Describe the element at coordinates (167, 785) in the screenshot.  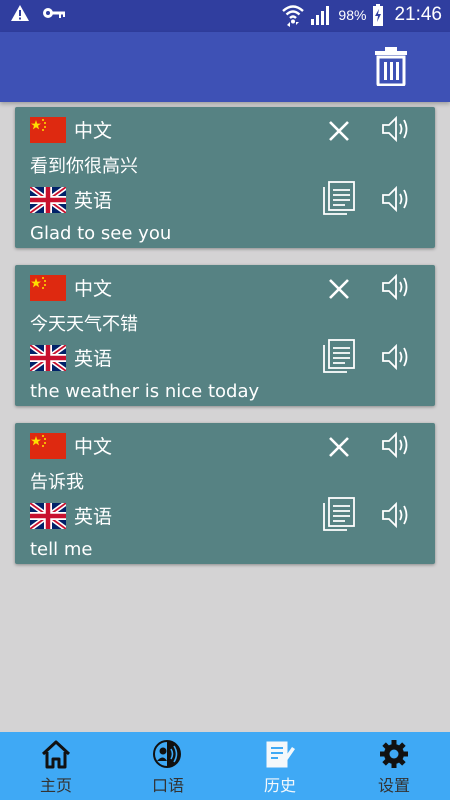
I see `nav-label: 口语` at that location.